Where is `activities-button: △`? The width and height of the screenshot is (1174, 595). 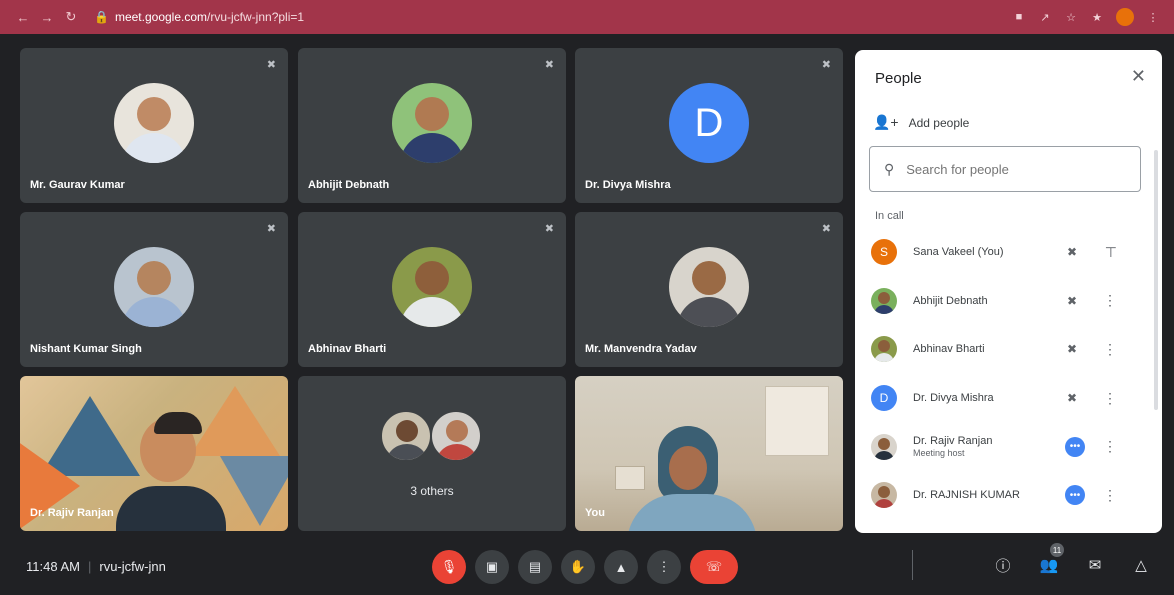 activities-button: △ is located at coordinates (1141, 565).